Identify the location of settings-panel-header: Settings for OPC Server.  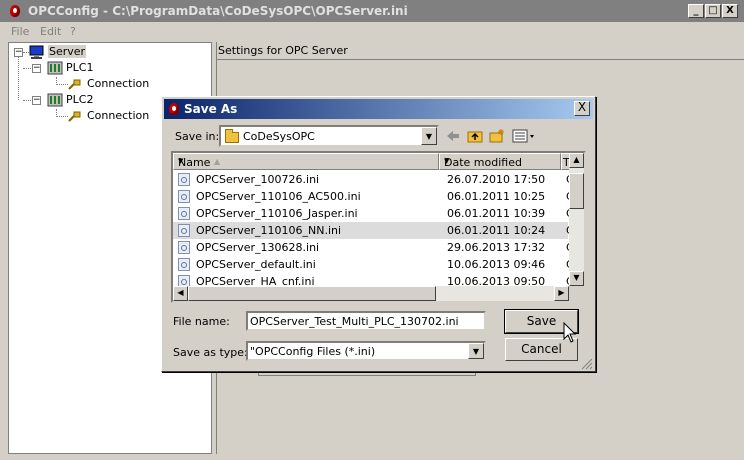
(480, 51).